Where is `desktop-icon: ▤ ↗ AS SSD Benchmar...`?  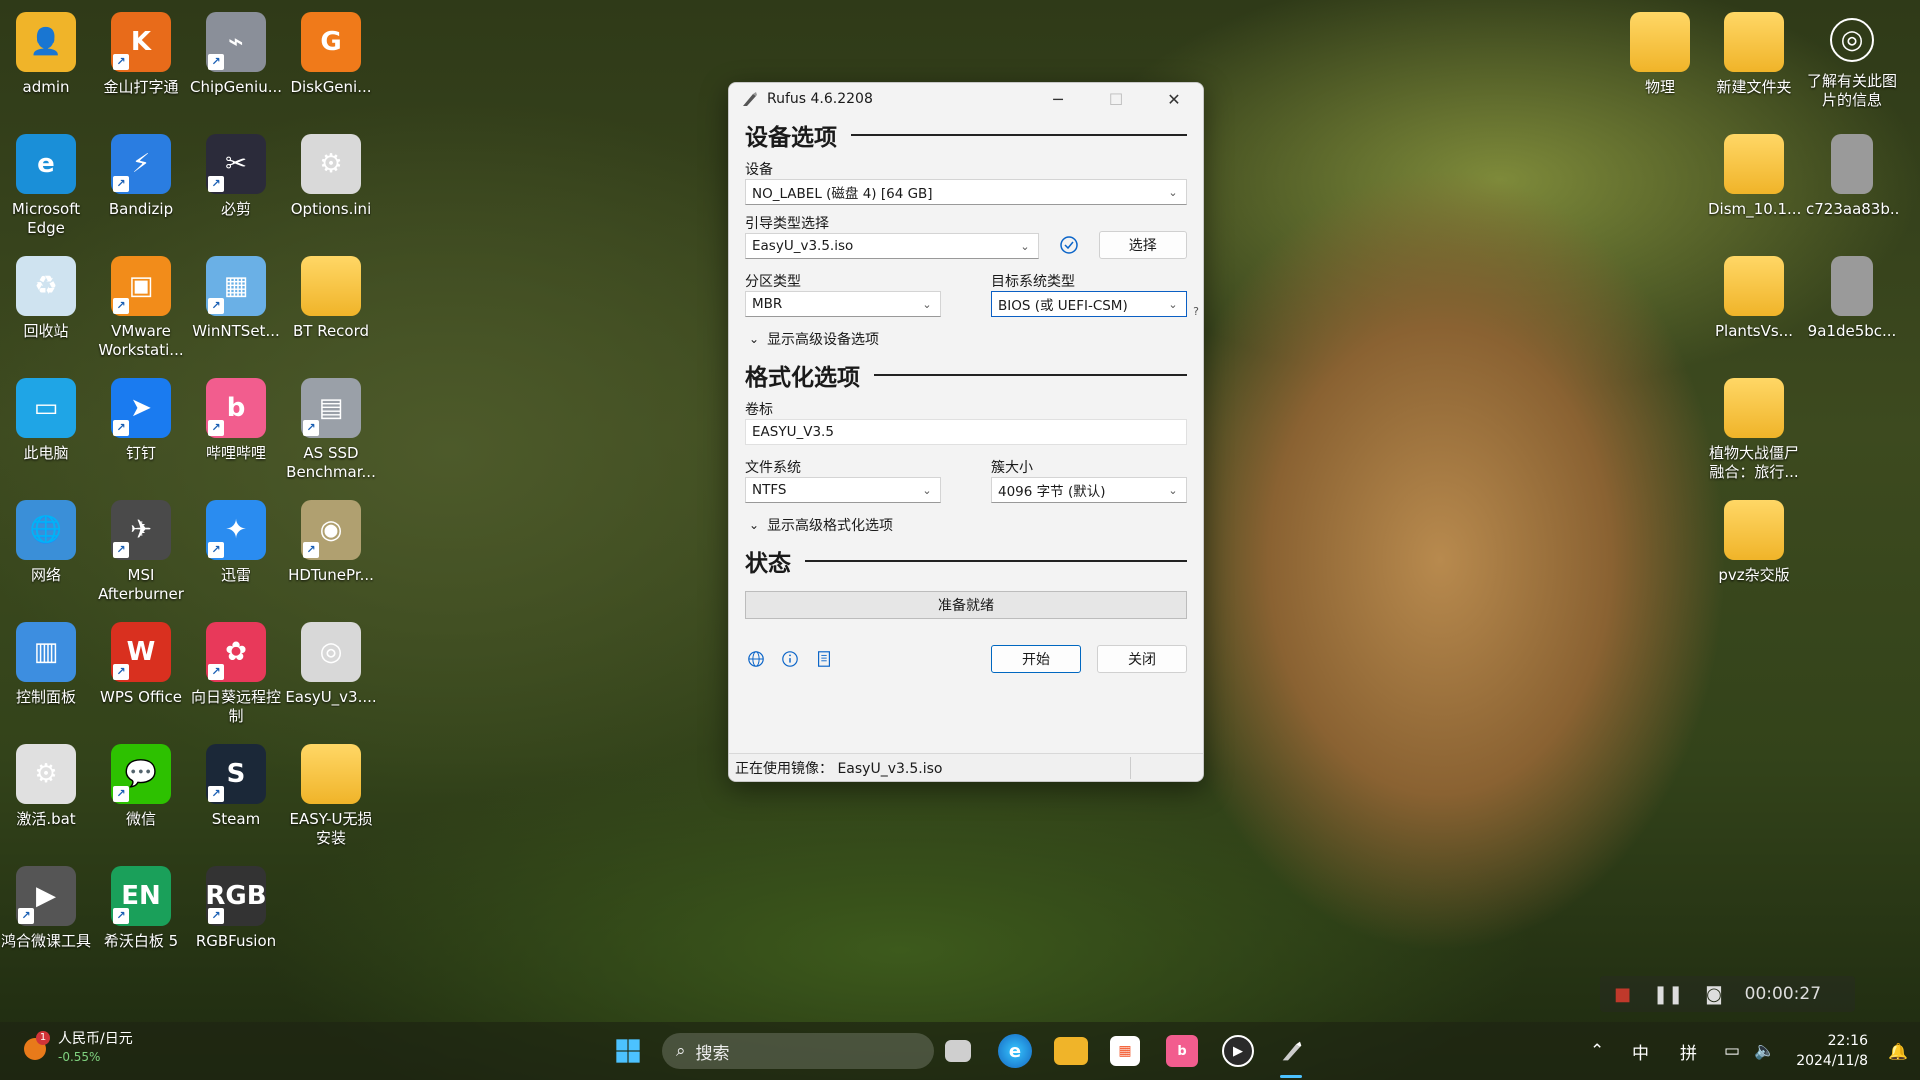
desktop-icon: ▤ ↗ AS SSD Benchmar... is located at coordinates (331, 433).